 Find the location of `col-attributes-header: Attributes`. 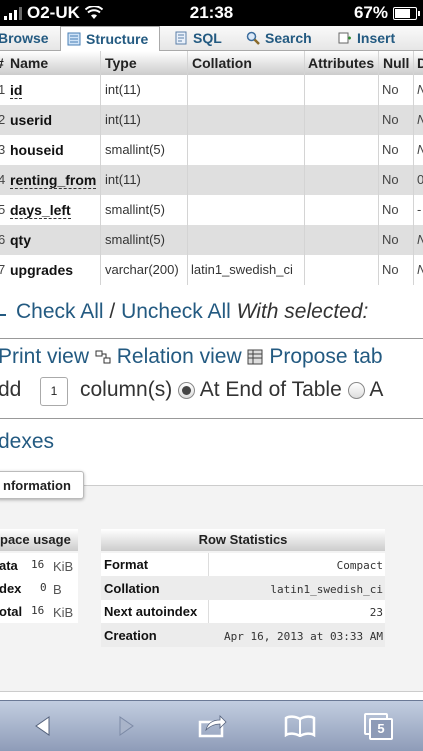

col-attributes-header: Attributes is located at coordinates (341, 63).